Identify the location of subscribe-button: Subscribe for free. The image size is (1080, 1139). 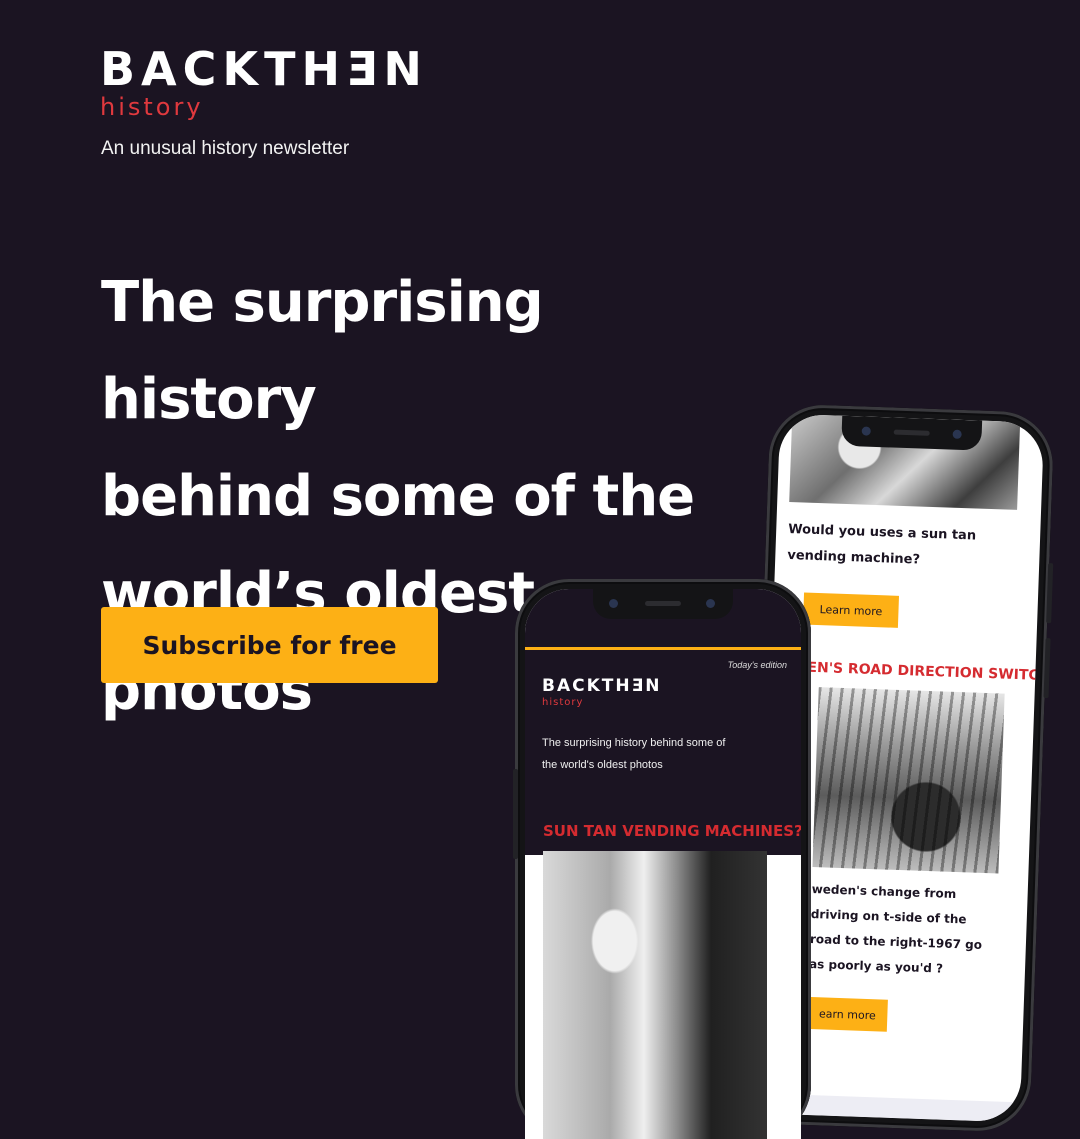
(269, 645).